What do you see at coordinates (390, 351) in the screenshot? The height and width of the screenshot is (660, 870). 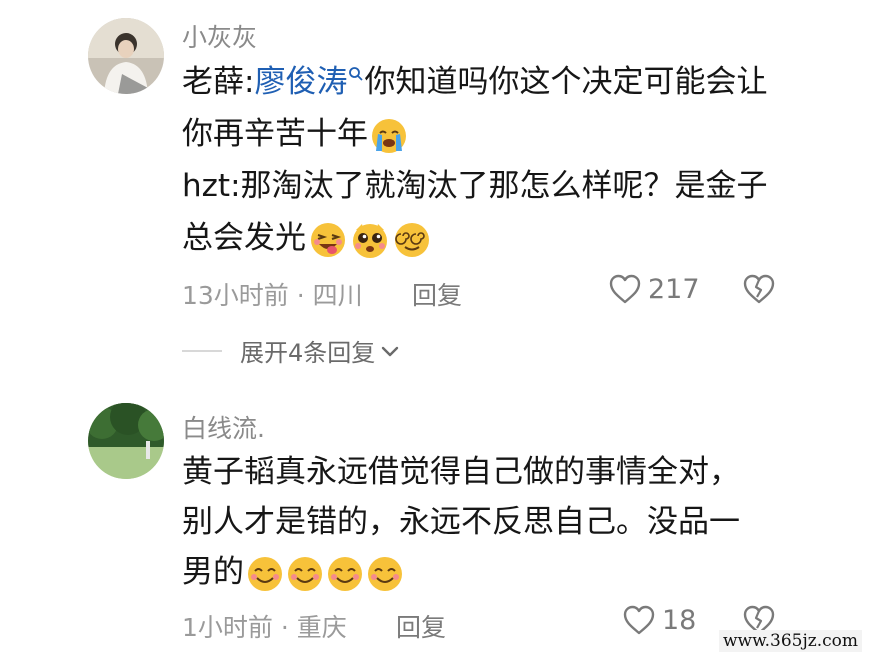 I see `chevron-down-icon` at bounding box center [390, 351].